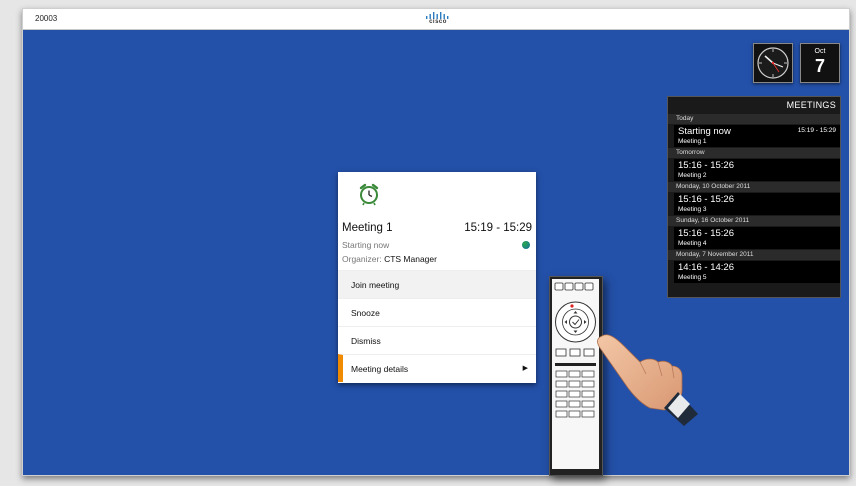 The height and width of the screenshot is (486, 856). Describe the element at coordinates (816, 130) in the screenshot. I see `meeting-item-time: 15:19 - 15:29` at that location.